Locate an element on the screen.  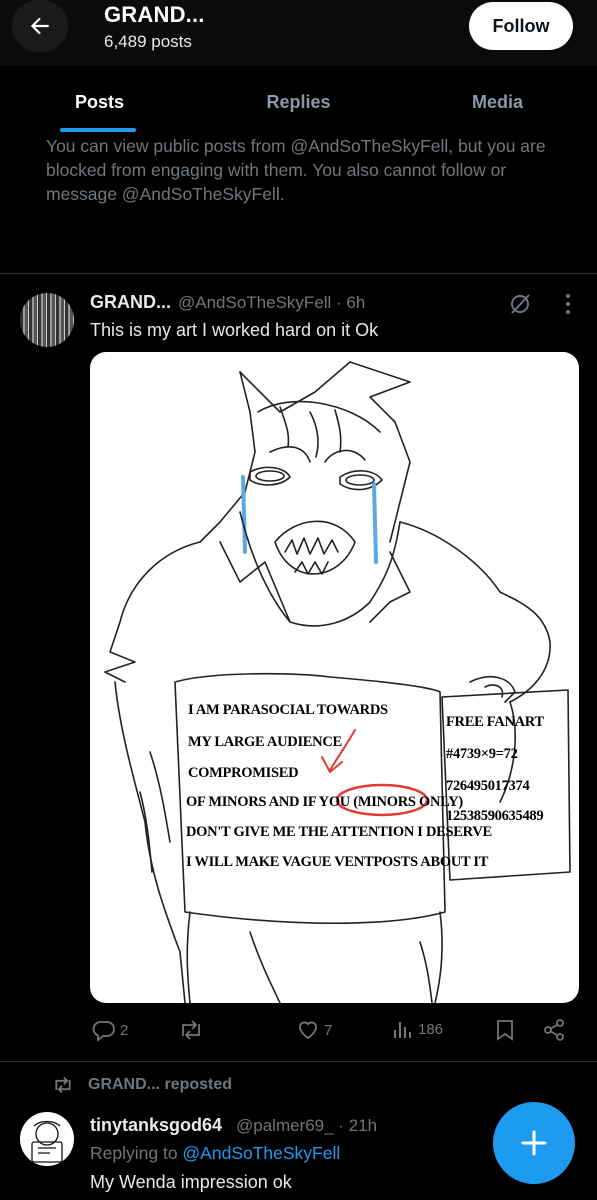
reply-count: 2 is located at coordinates (124, 1030).